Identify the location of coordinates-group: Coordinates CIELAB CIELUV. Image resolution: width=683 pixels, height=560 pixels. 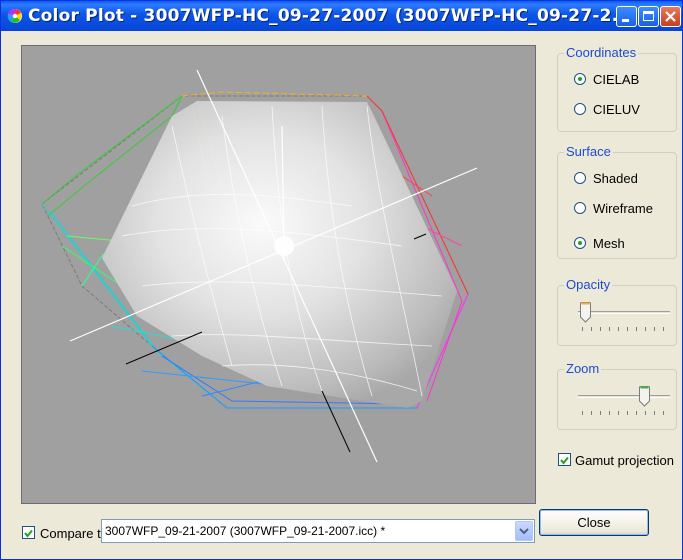
(617, 88).